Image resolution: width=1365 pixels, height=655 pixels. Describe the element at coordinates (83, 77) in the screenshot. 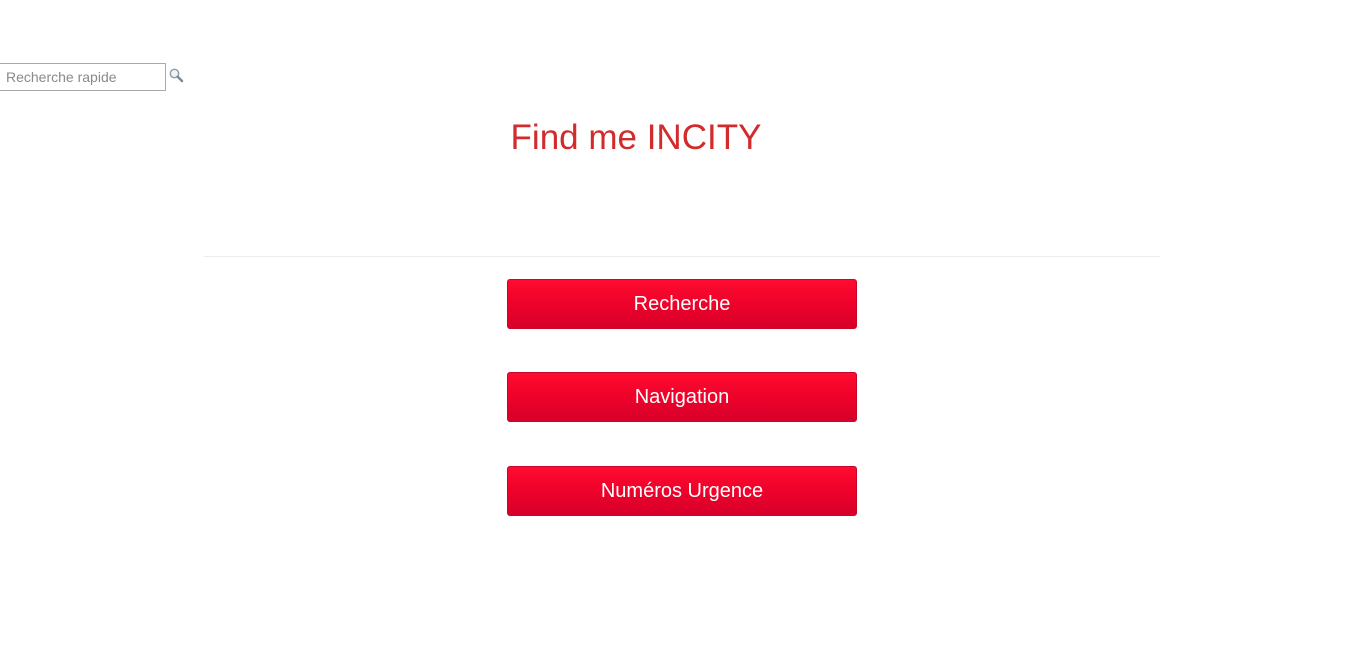

I see `quick-search-input` at that location.